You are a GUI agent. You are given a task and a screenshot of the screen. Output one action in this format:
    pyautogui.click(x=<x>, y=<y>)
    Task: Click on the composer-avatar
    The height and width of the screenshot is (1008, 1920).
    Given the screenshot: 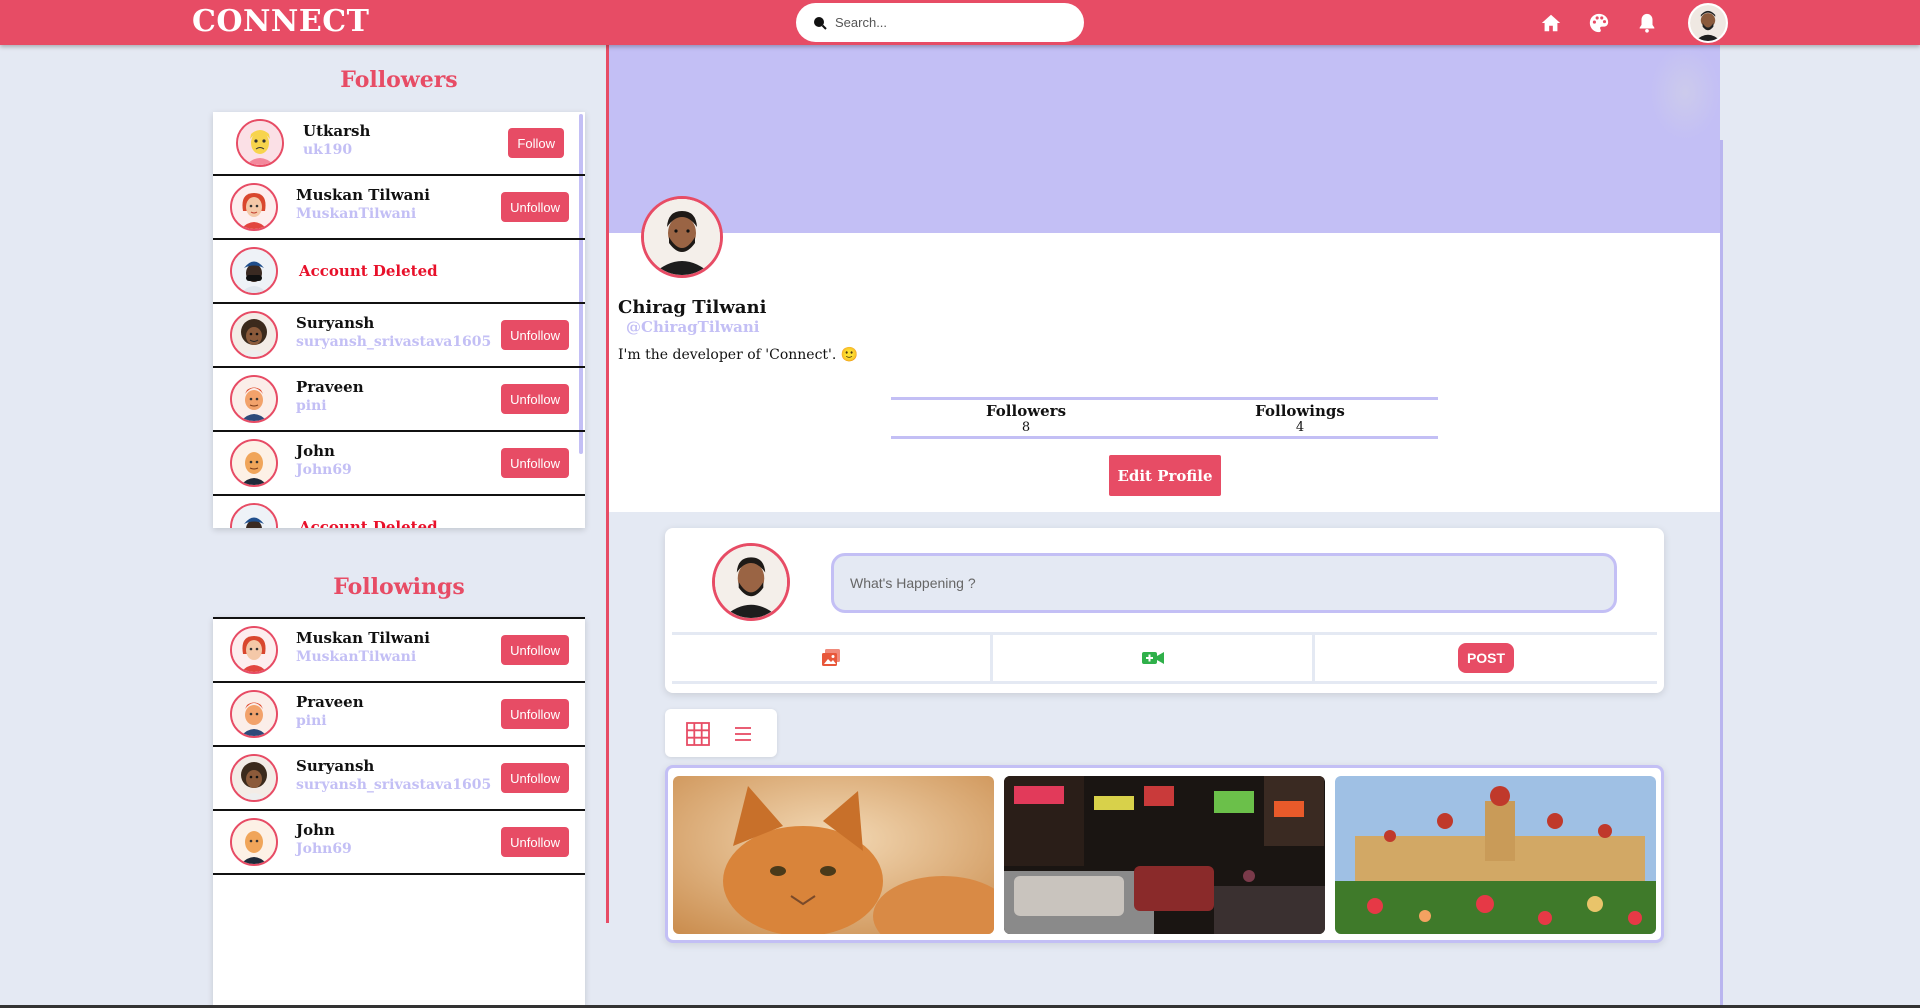 What is the action you would take?
    pyautogui.click(x=751, y=582)
    